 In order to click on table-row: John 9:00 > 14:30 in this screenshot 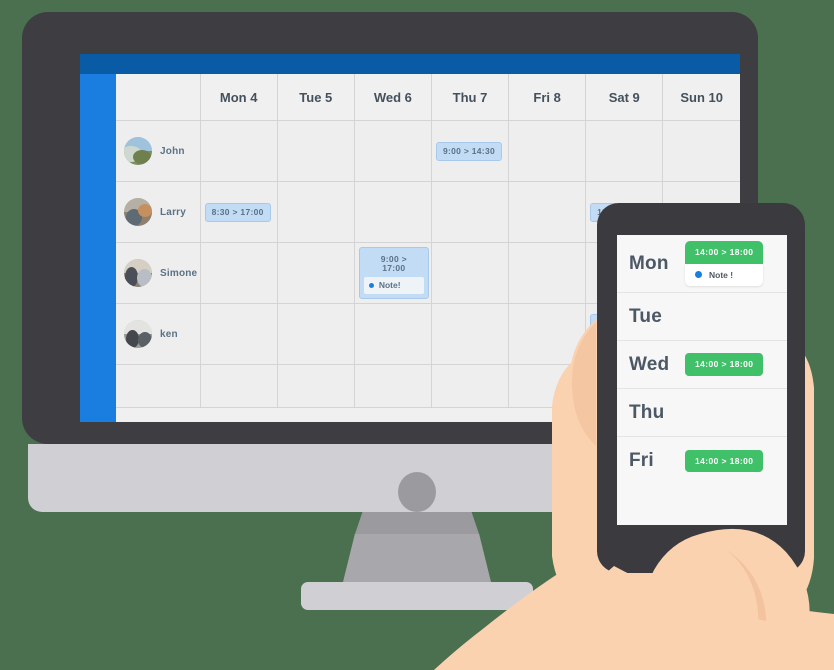, I will do `click(428, 151)`.